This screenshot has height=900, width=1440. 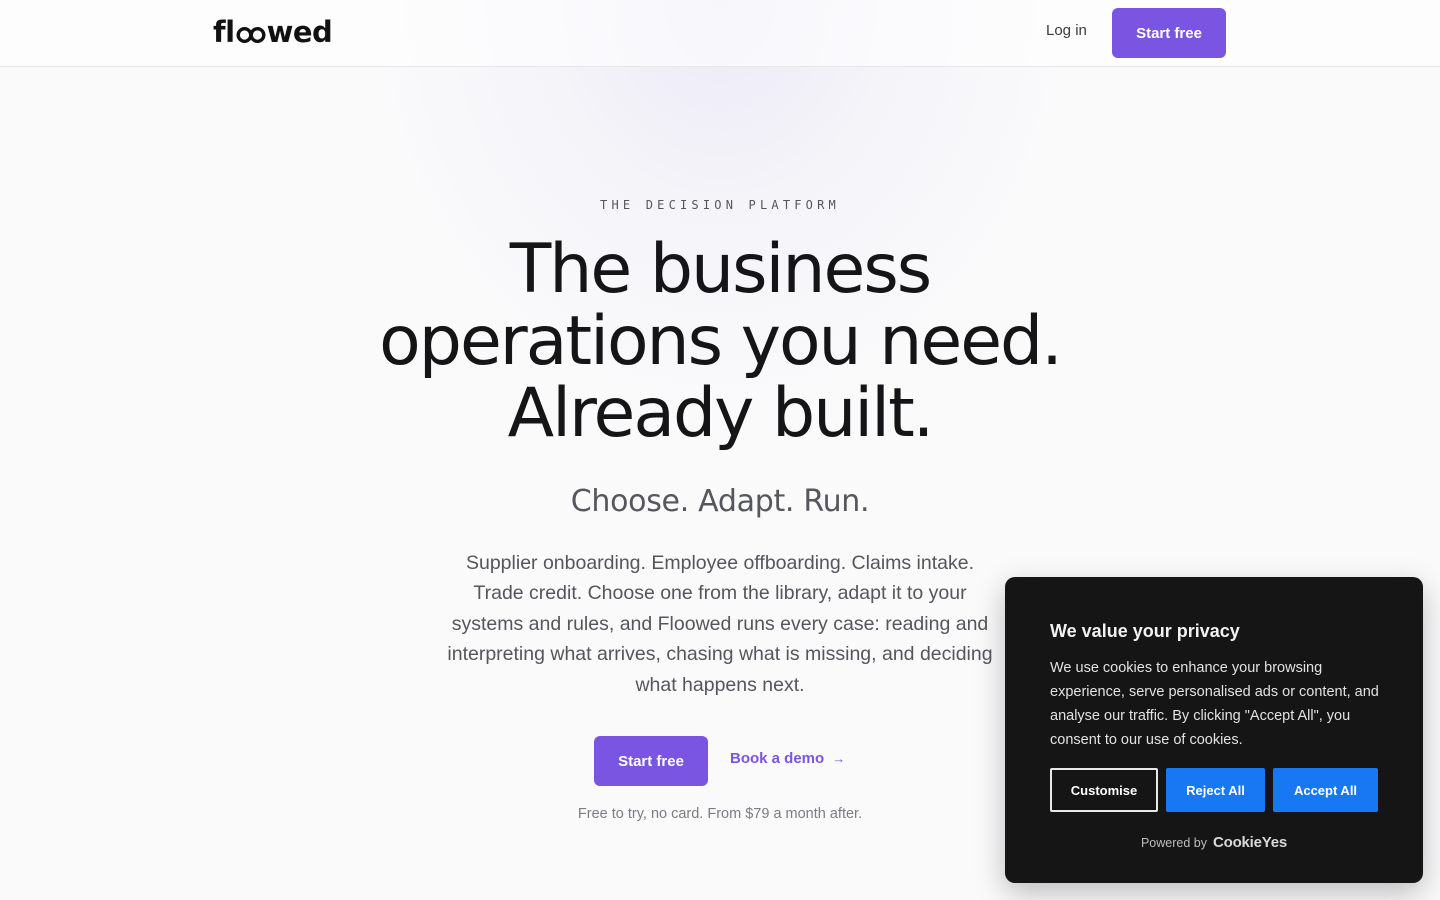 I want to click on cookie-powered-by: Powered by CookieYes, so click(x=1214, y=842).